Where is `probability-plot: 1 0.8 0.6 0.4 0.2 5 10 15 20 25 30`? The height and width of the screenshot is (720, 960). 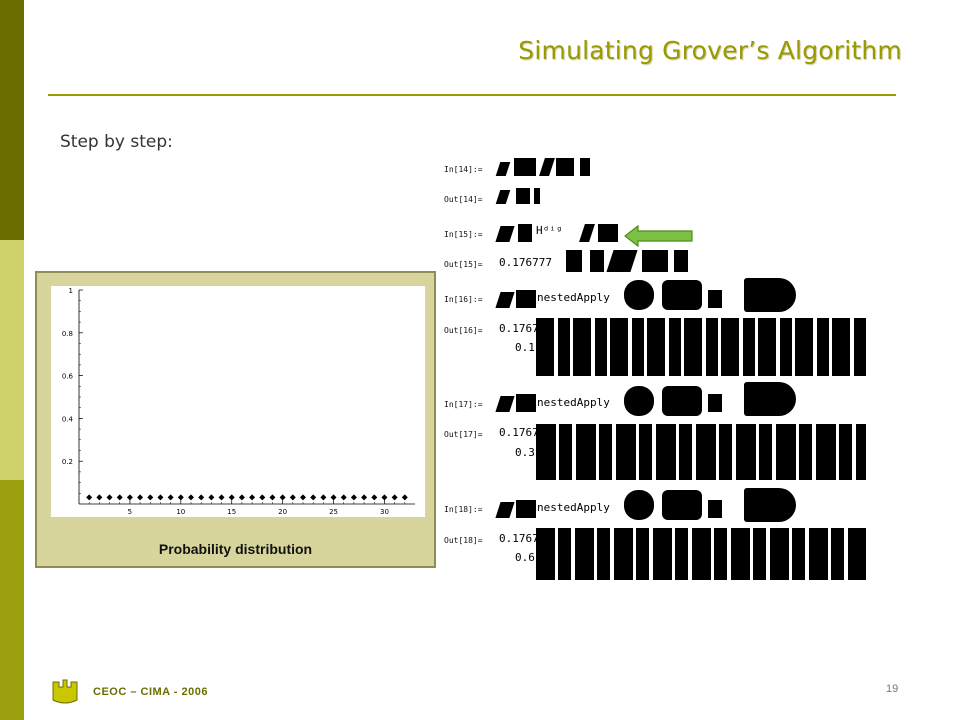
probability-plot: 1 0.8 0.6 0.4 0.2 5 10 15 20 25 30 is located at coordinates (238, 401).